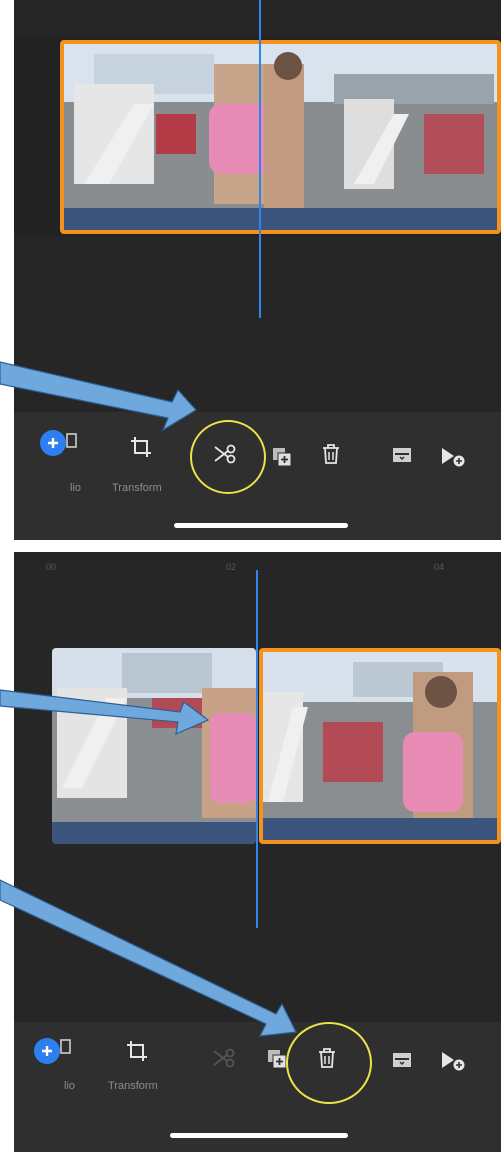 The image size is (501, 1152). What do you see at coordinates (51, 567) in the screenshot?
I see `ruler-tick-00: 00` at bounding box center [51, 567].